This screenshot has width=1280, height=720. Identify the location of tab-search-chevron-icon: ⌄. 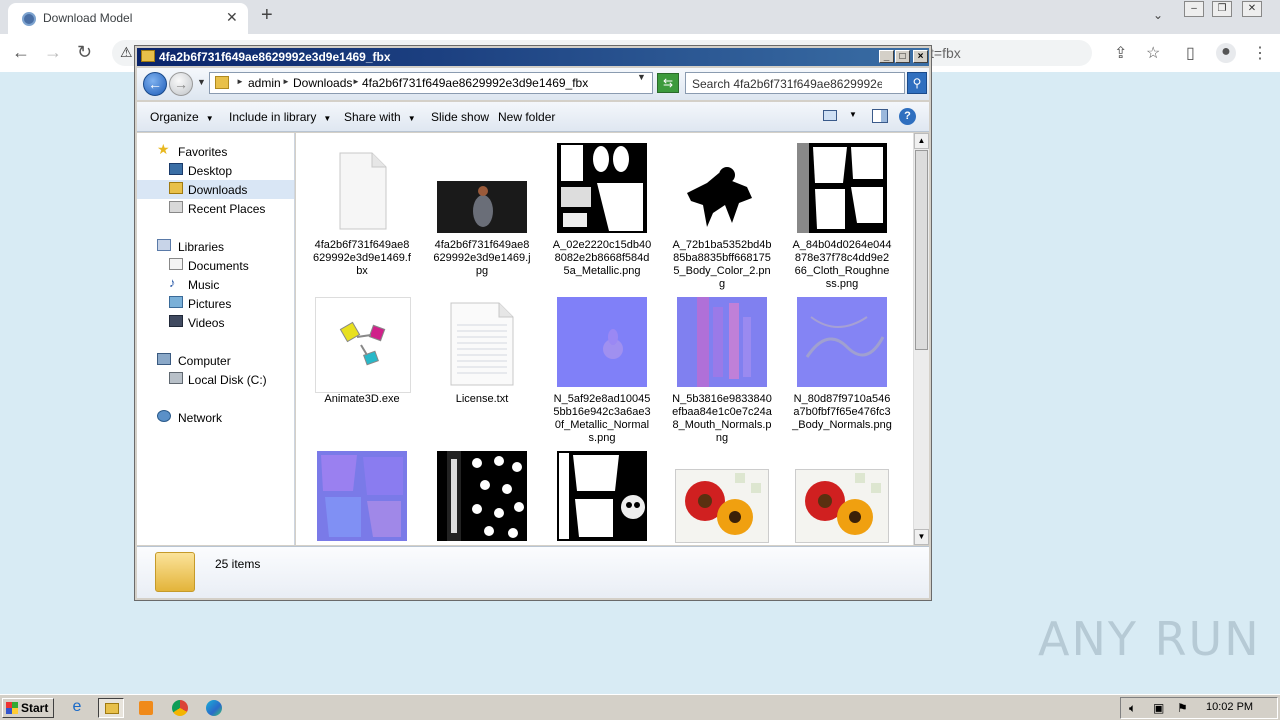
(1158, 15).